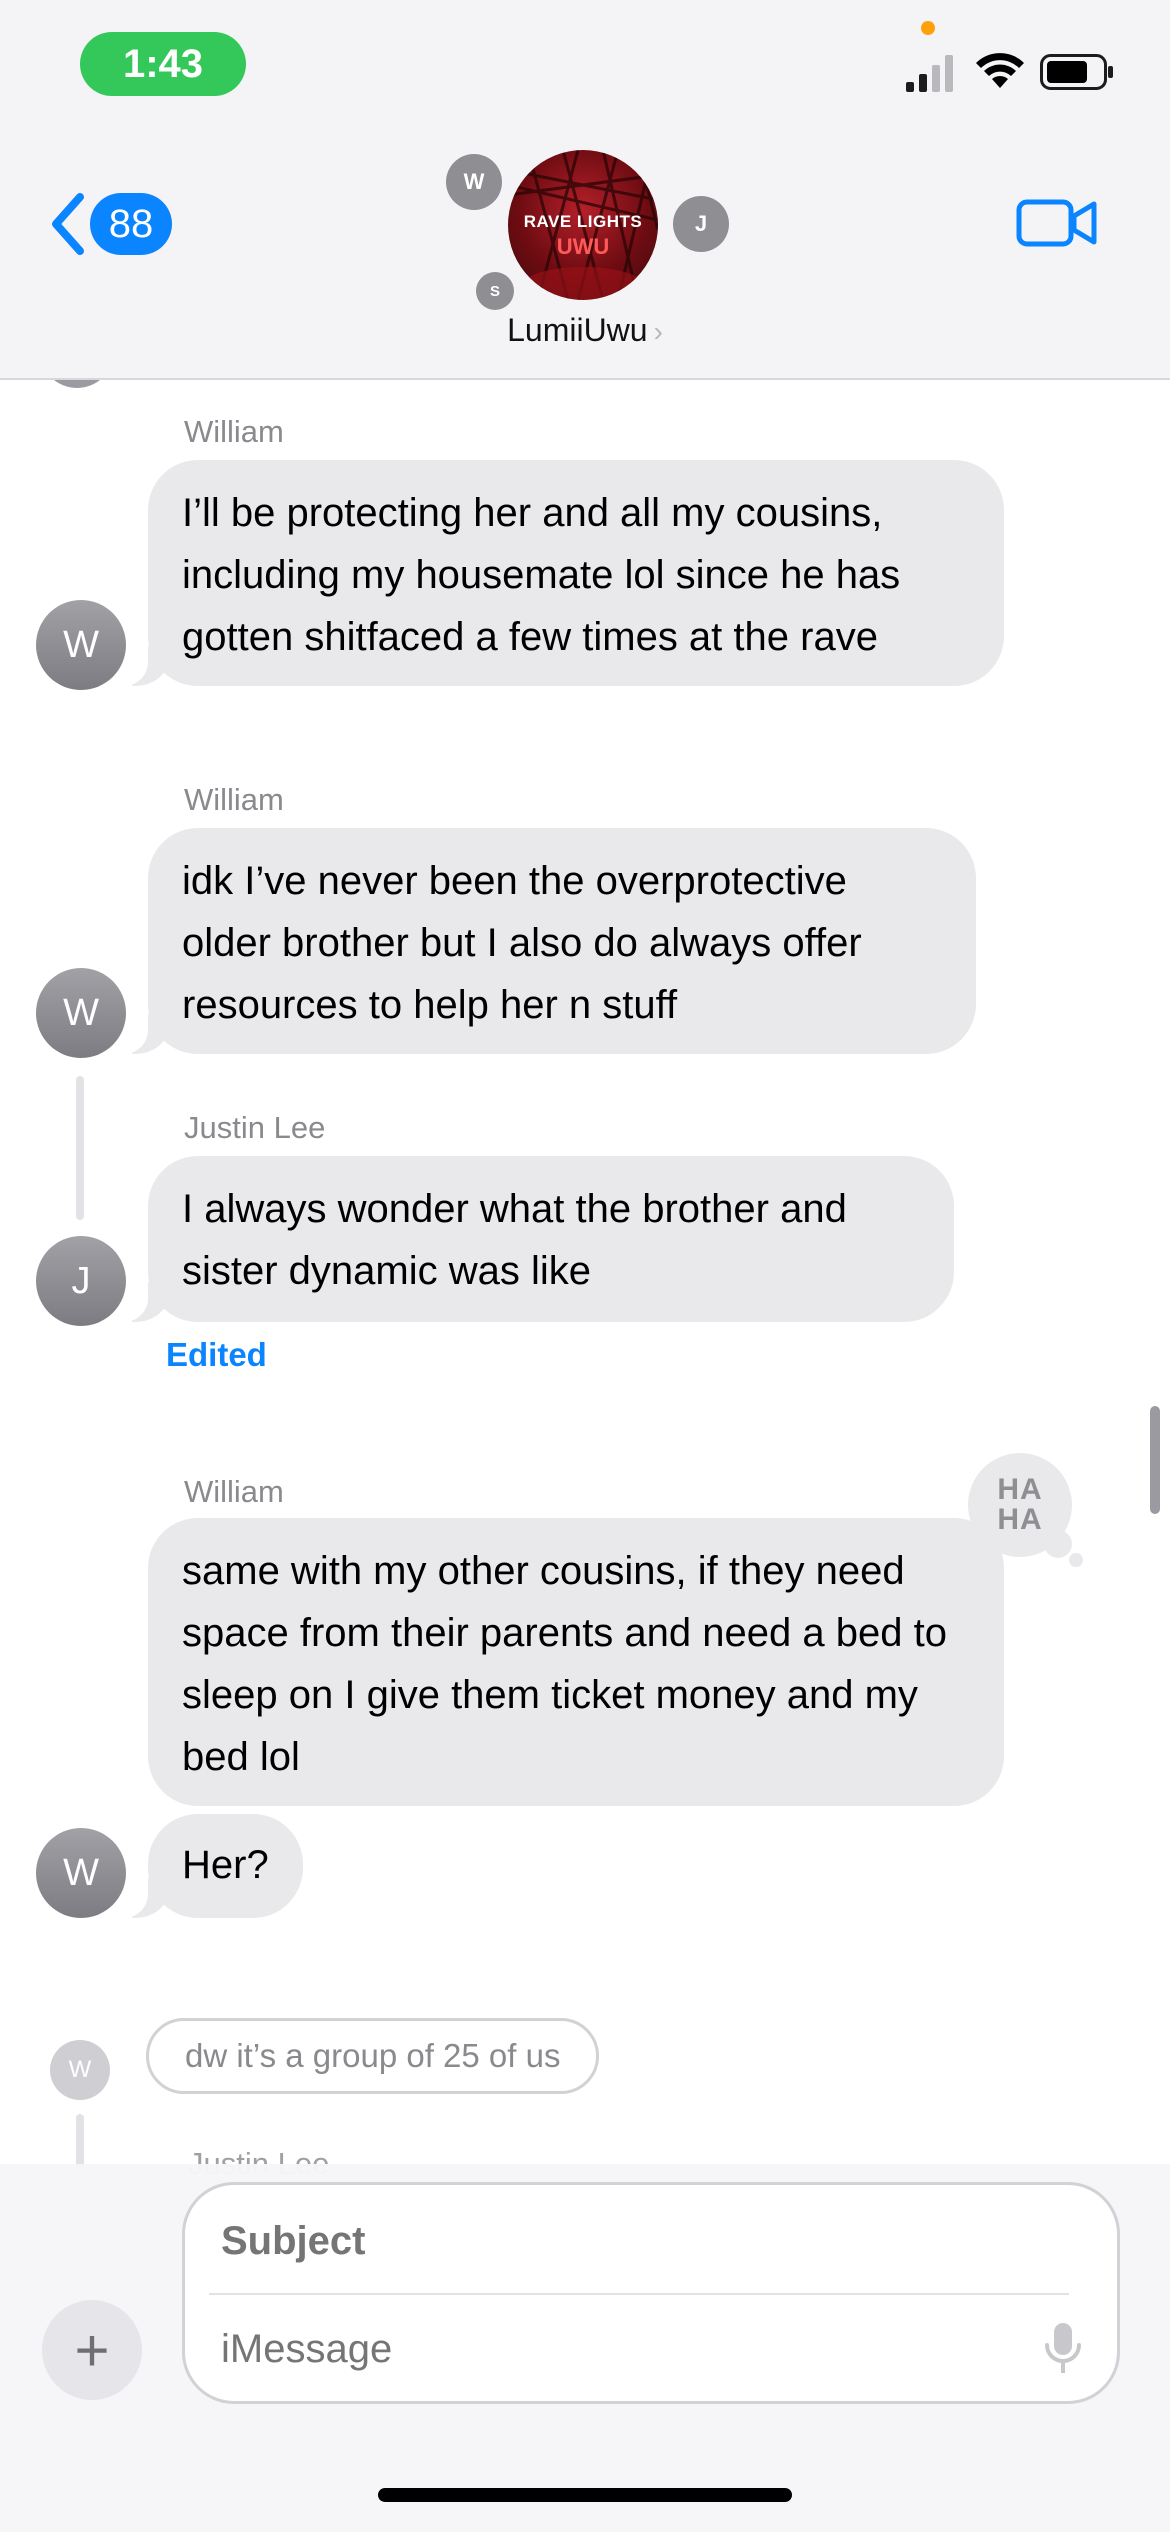  I want to click on edited-label: Edited, so click(216, 1355).